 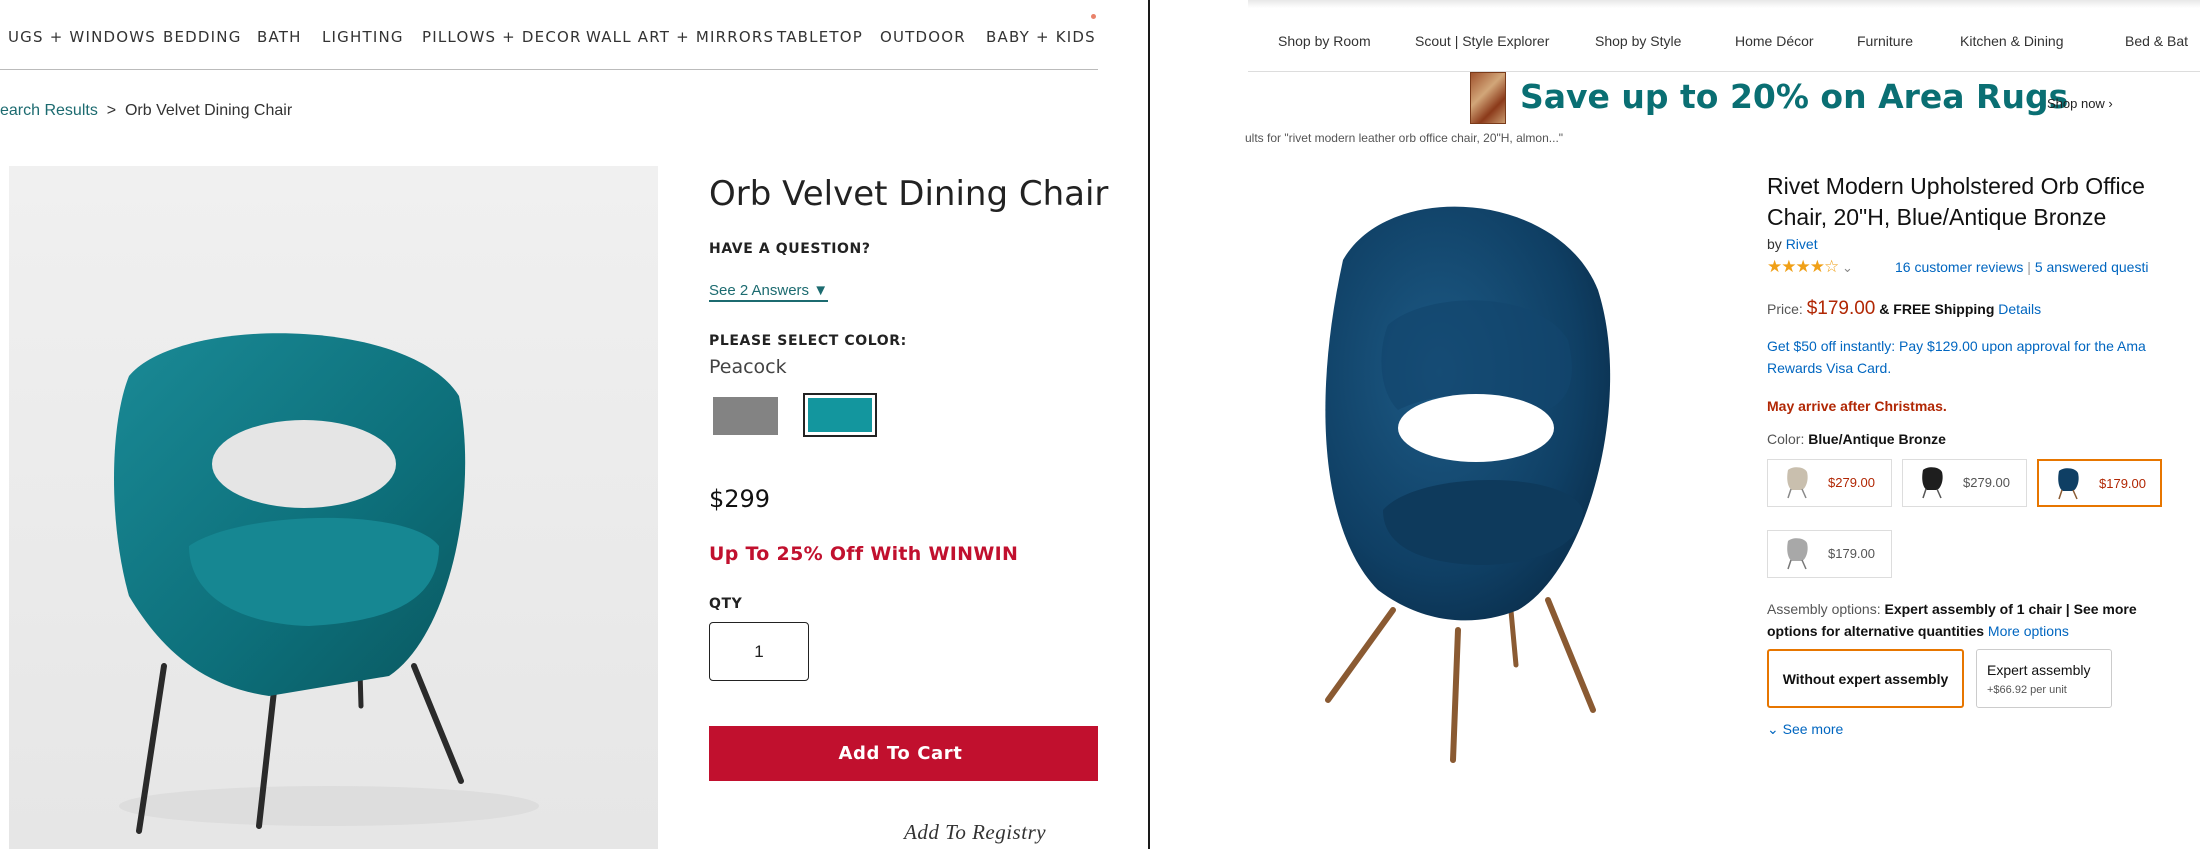 I want to click on nav-item-wall-art-mirrors: WALL ART + MIRRORS, so click(x=680, y=37).